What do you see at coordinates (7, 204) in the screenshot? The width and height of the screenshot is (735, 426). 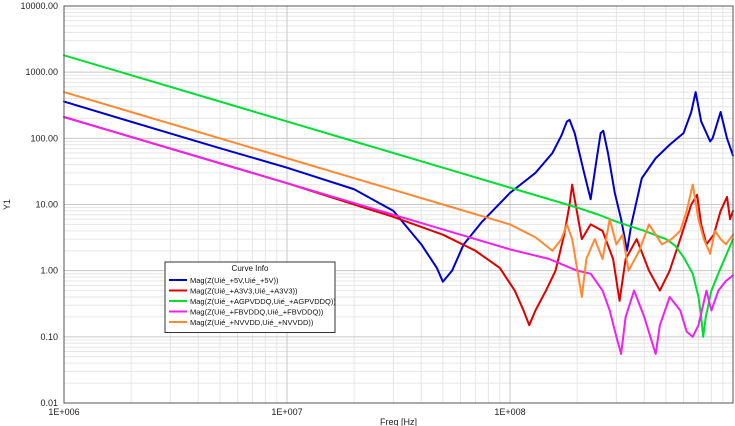 I see `y-axis-label: Y1` at bounding box center [7, 204].